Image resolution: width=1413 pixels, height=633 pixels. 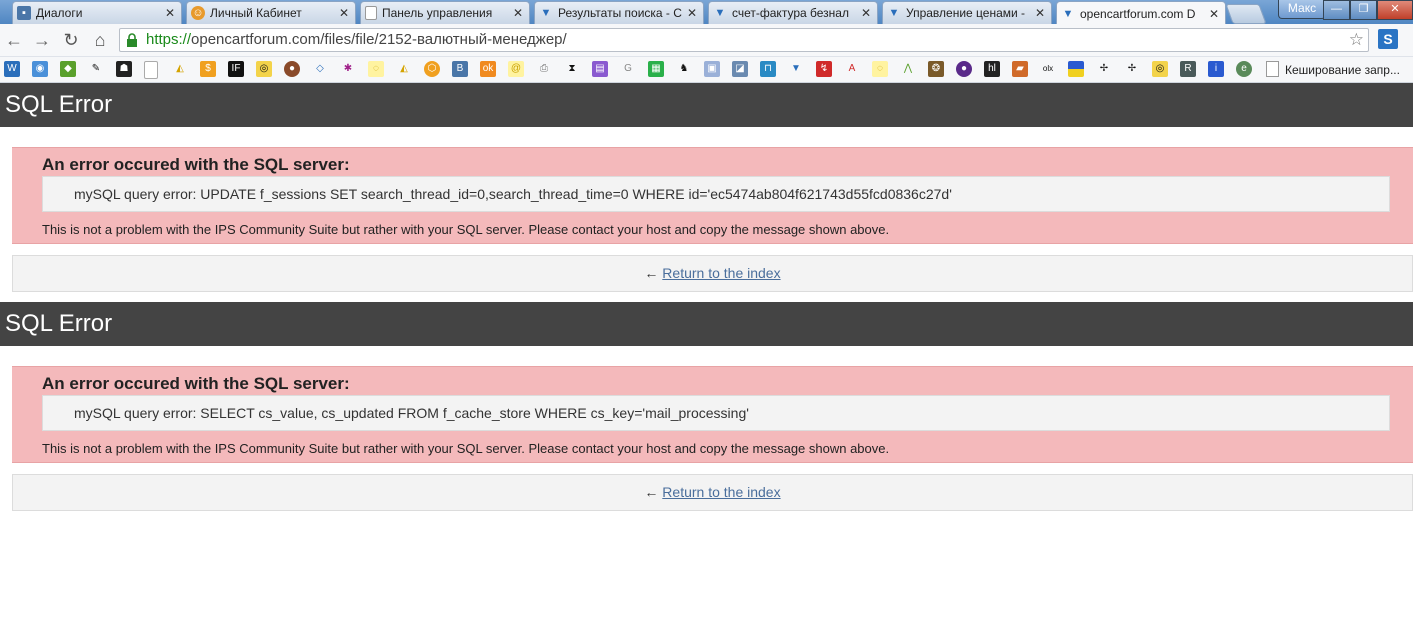 I want to click on bookmark-icon: IF, so click(x=236, y=69).